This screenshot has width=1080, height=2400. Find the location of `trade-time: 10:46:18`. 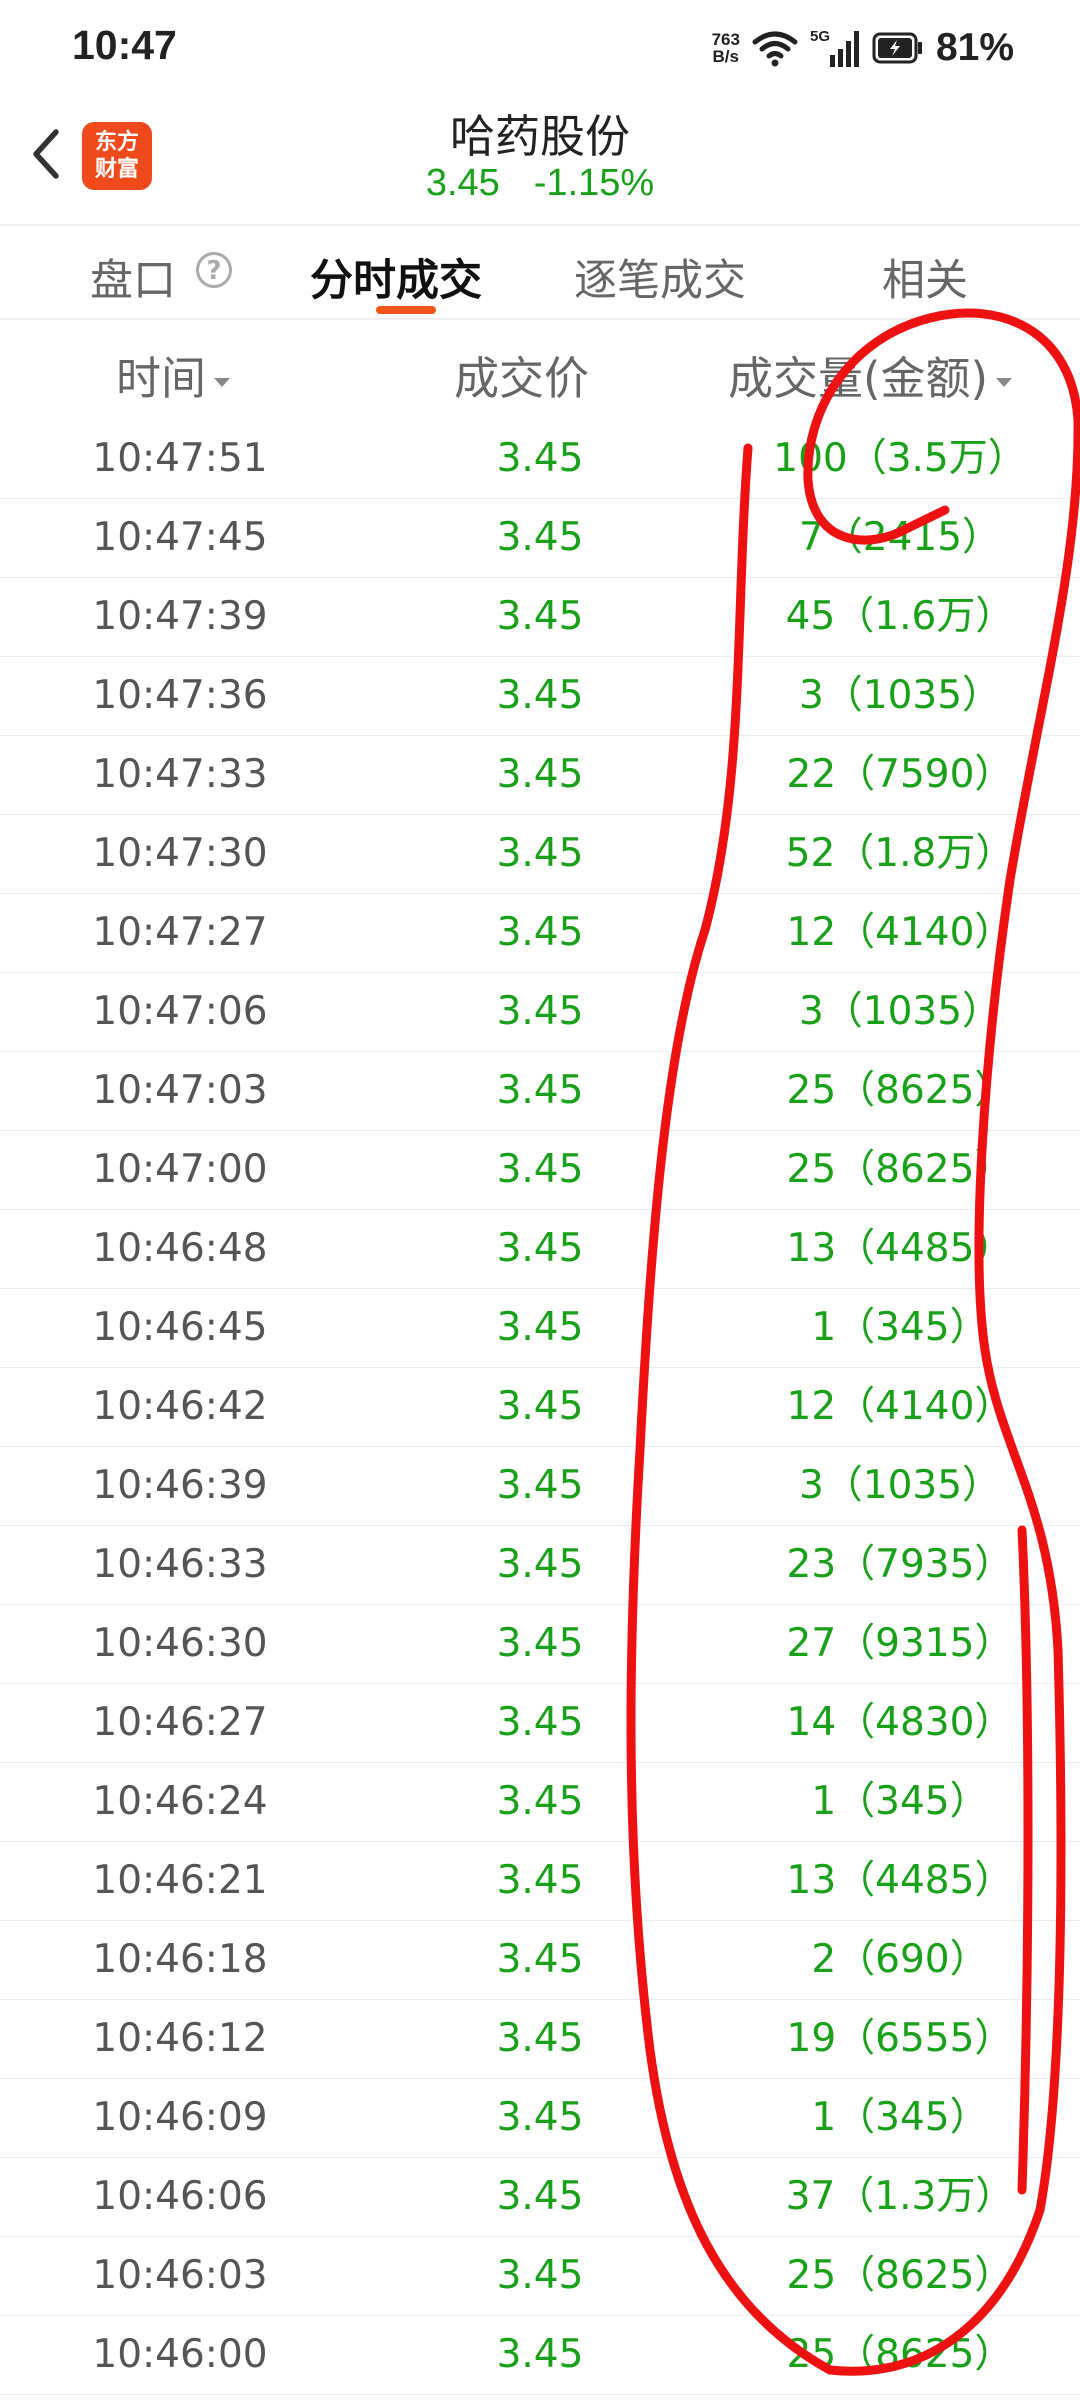

trade-time: 10:46:18 is located at coordinates (180, 1959).